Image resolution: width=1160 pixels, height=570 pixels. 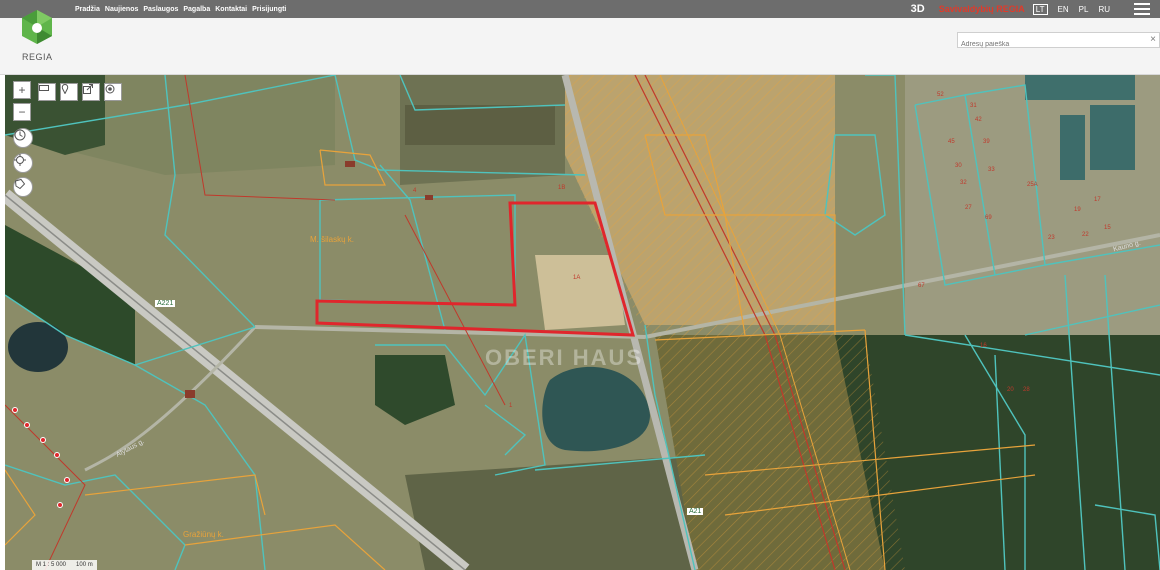 I want to click on nav-item-help: Pagalba, so click(x=196, y=9).